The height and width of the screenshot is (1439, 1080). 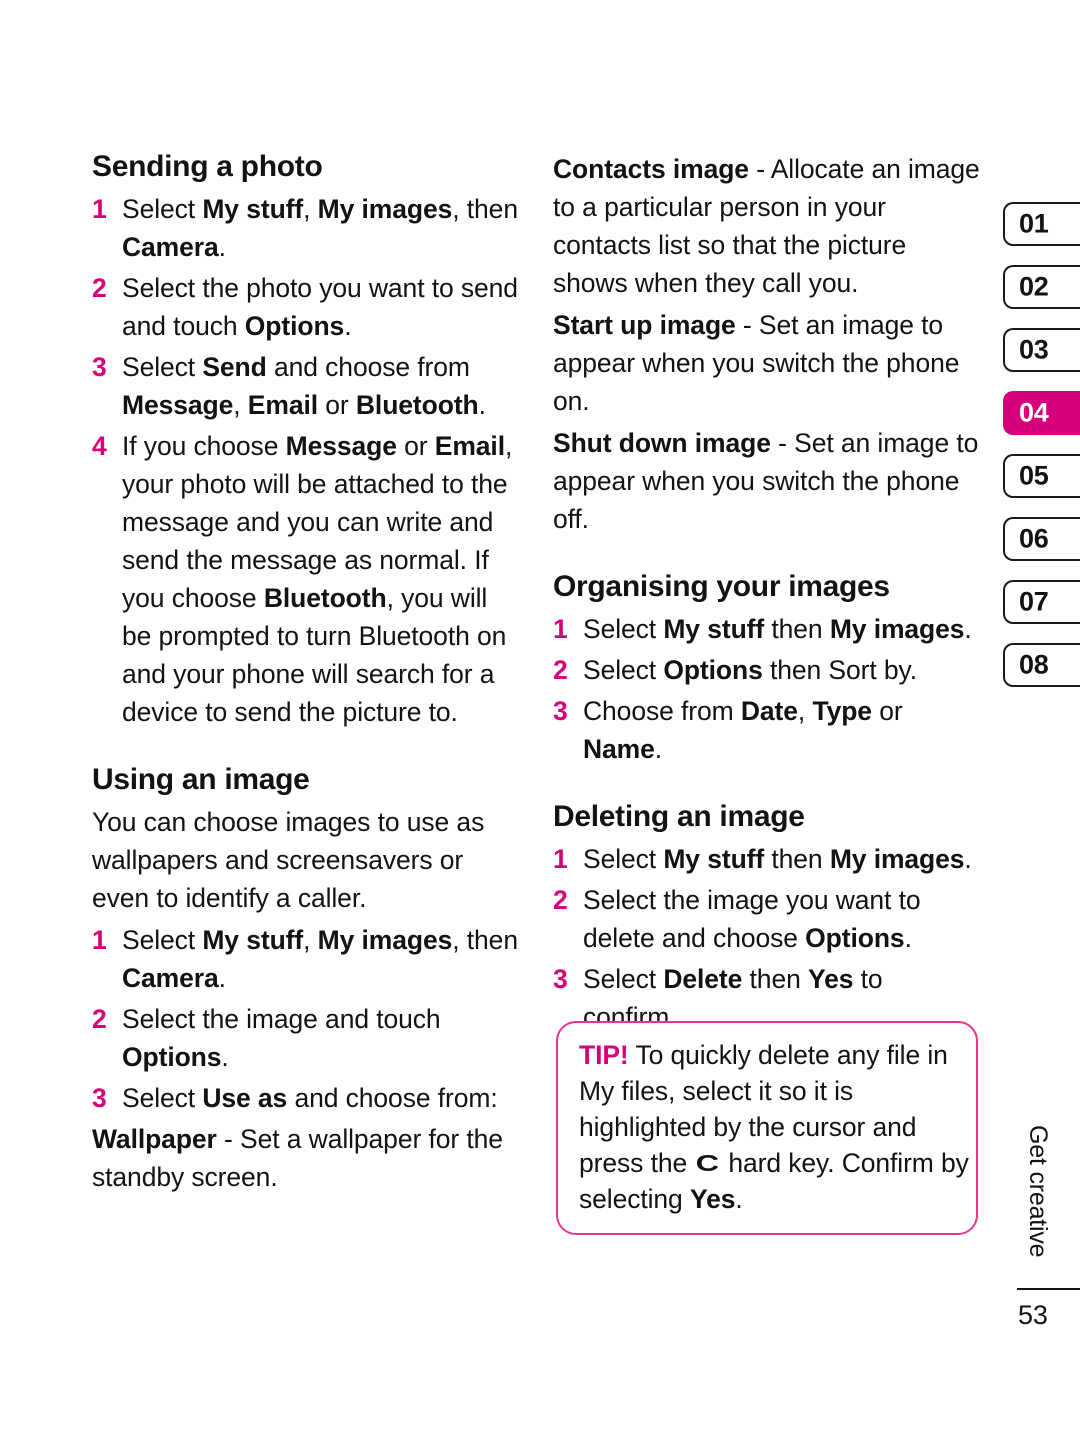 I want to click on chapter-tab-07: 07, so click(x=1041, y=602).